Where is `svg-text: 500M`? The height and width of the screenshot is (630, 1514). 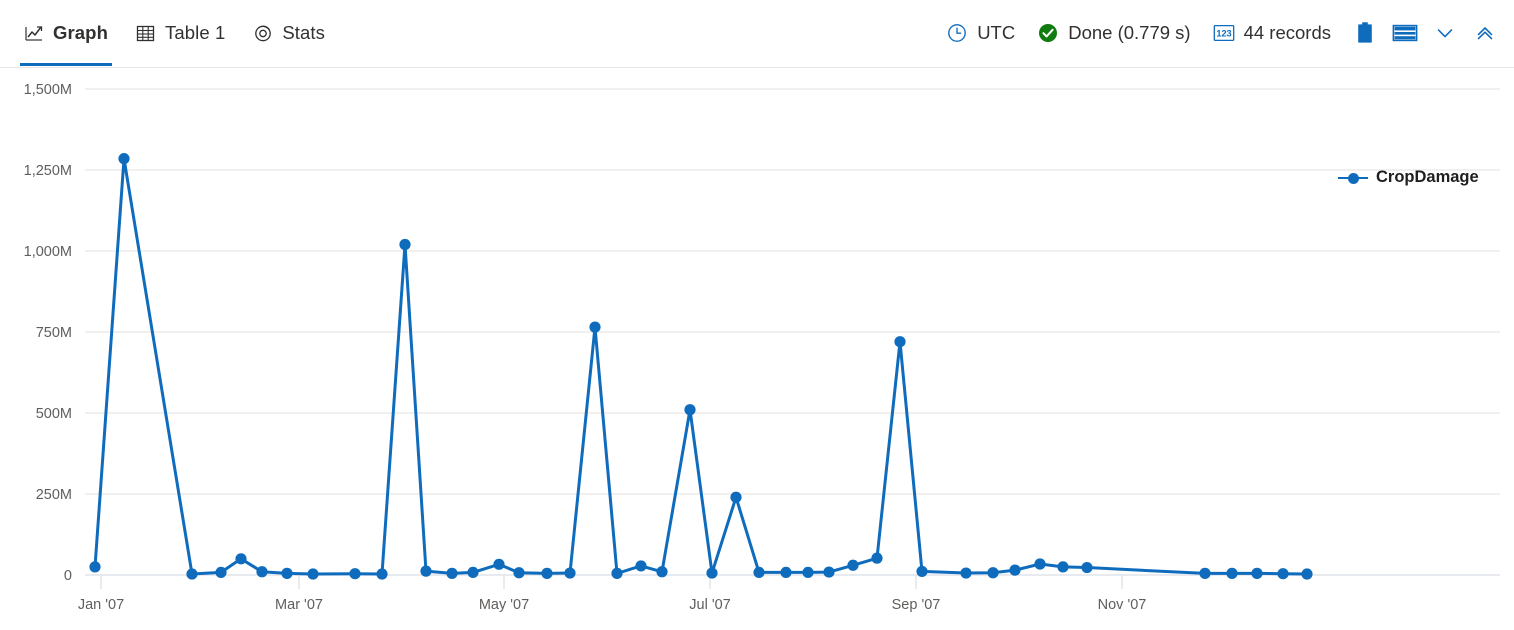 svg-text: 500M is located at coordinates (54, 414).